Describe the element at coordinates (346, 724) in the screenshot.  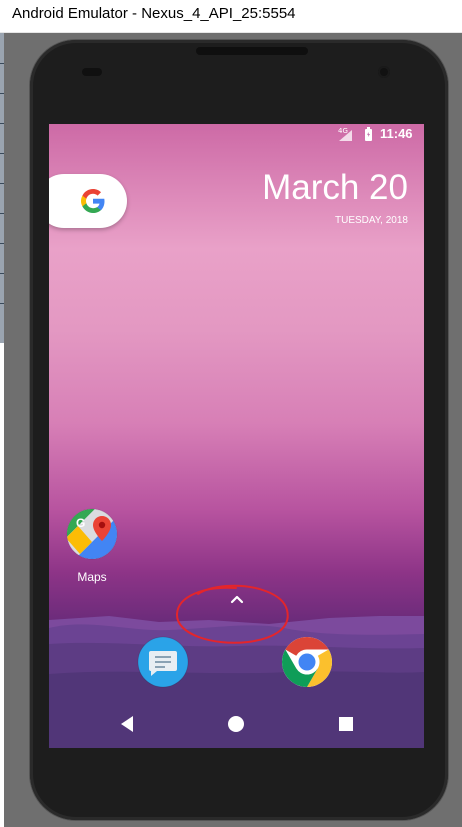
I see `recents-icon` at that location.